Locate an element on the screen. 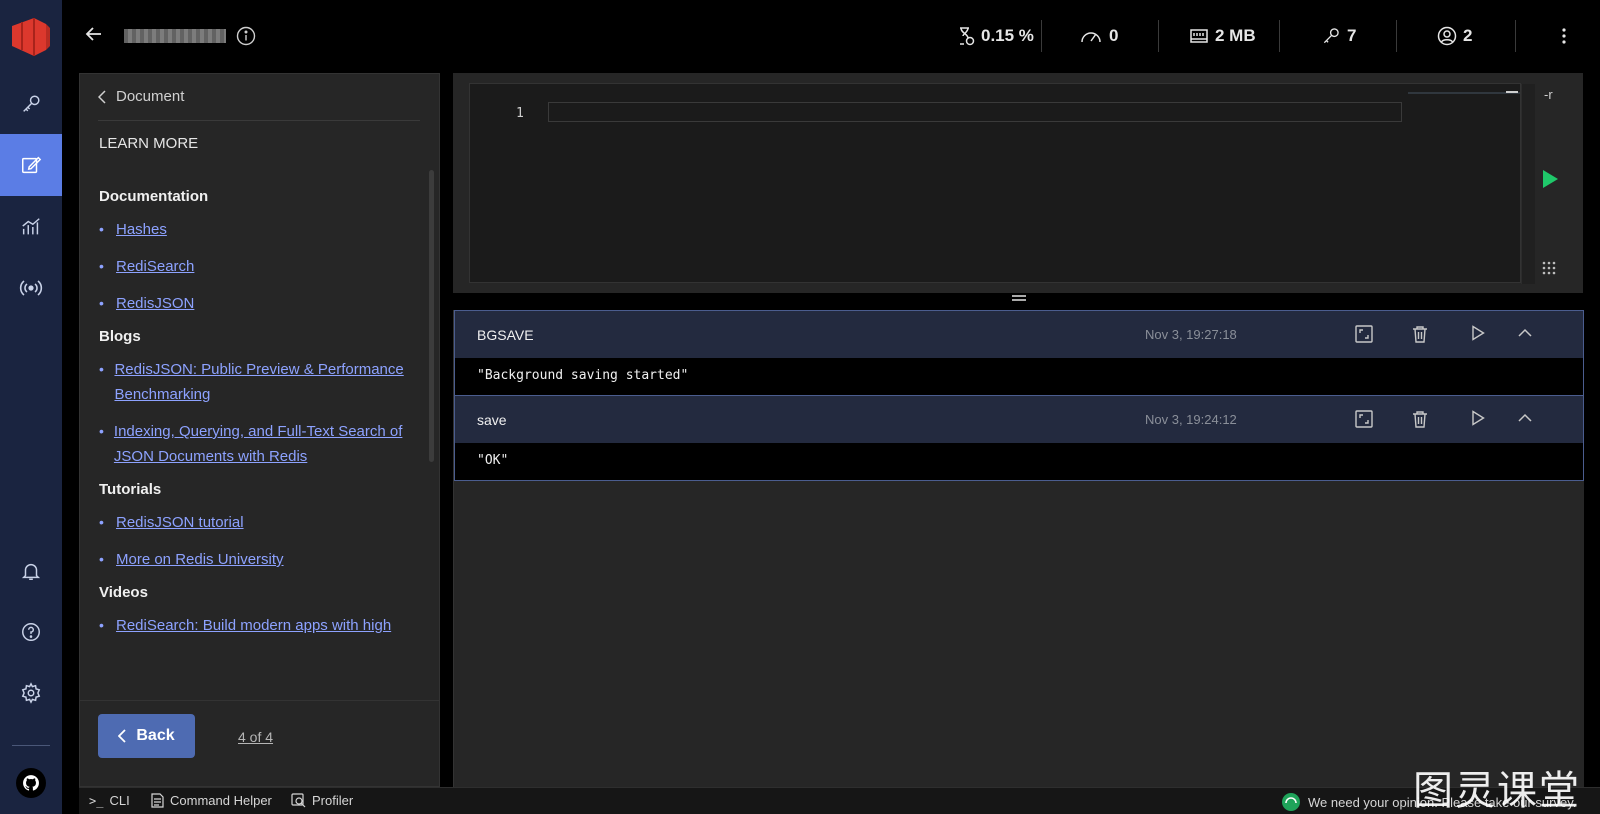 The image size is (1600, 814). command-helper-button: Command Helper is located at coordinates (211, 800).